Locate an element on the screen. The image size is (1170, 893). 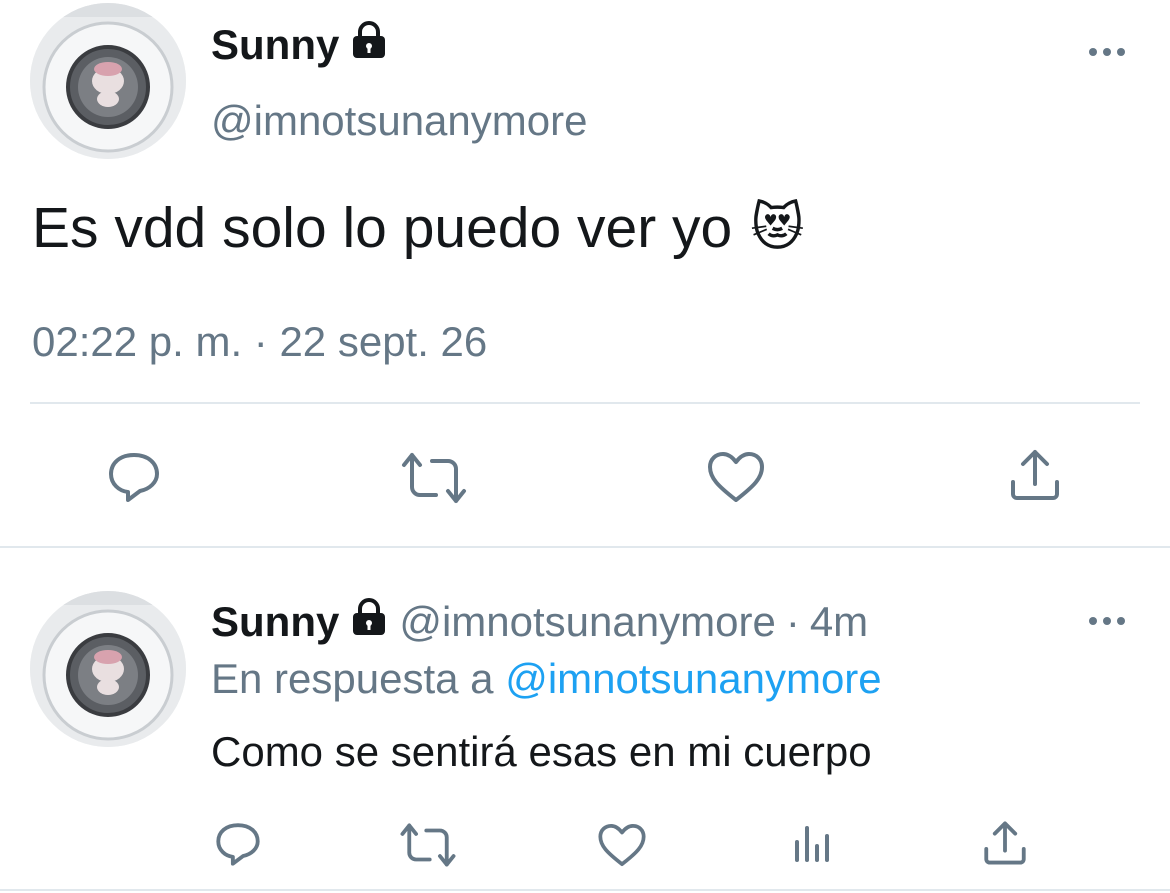
analytics-icon is located at coordinates (813, 846).